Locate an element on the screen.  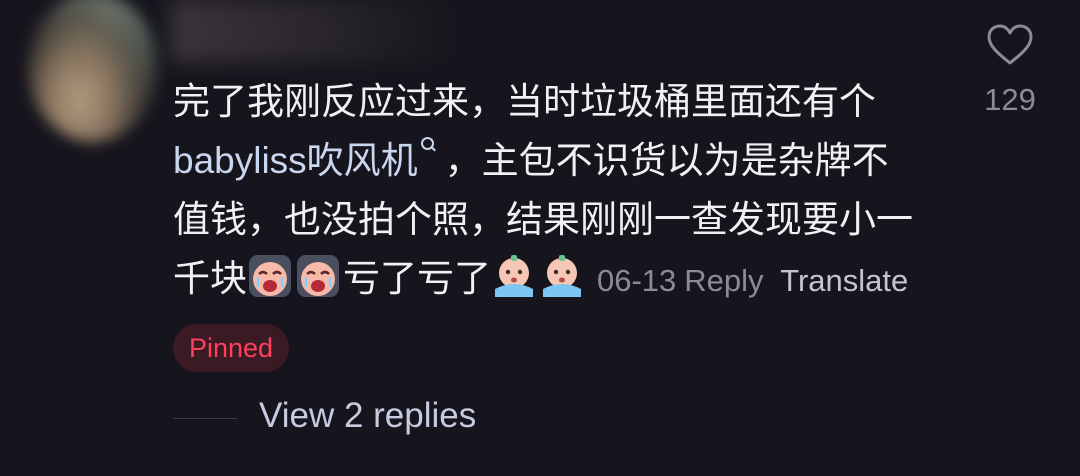
comment-line-3: 值钱，也没拍个照，结果刚刚一查发现要小一 is located at coordinates (543, 219).